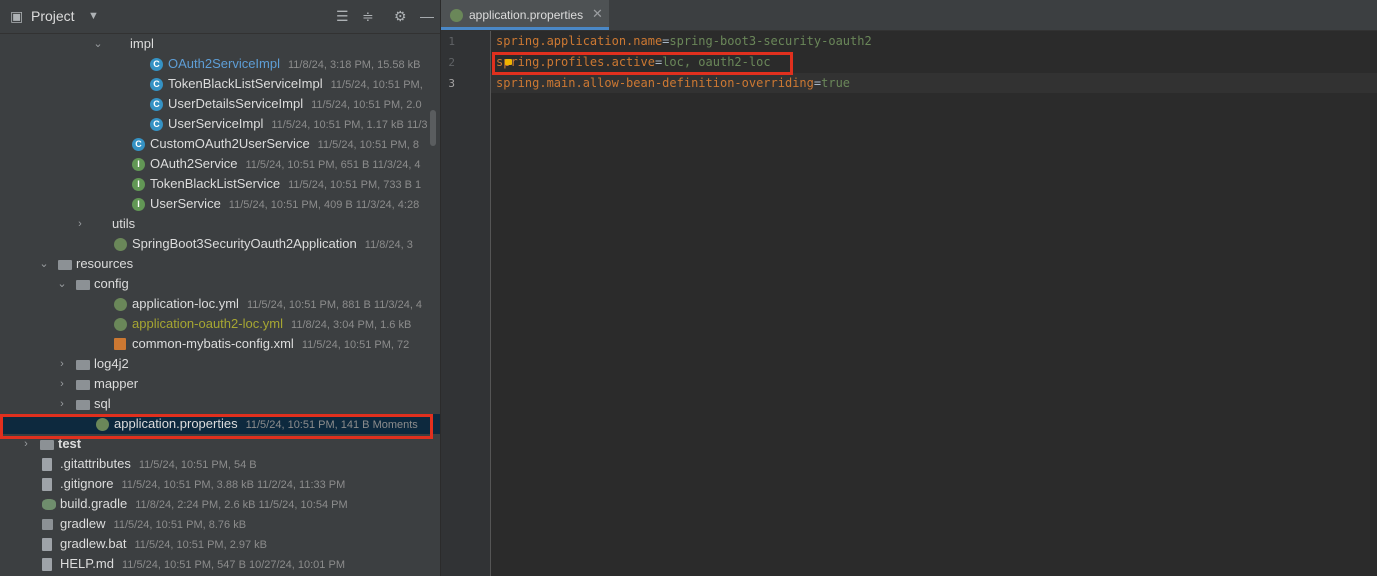  Describe the element at coordinates (368, 16) in the screenshot. I see `collapse-all-icon: ≑` at that location.